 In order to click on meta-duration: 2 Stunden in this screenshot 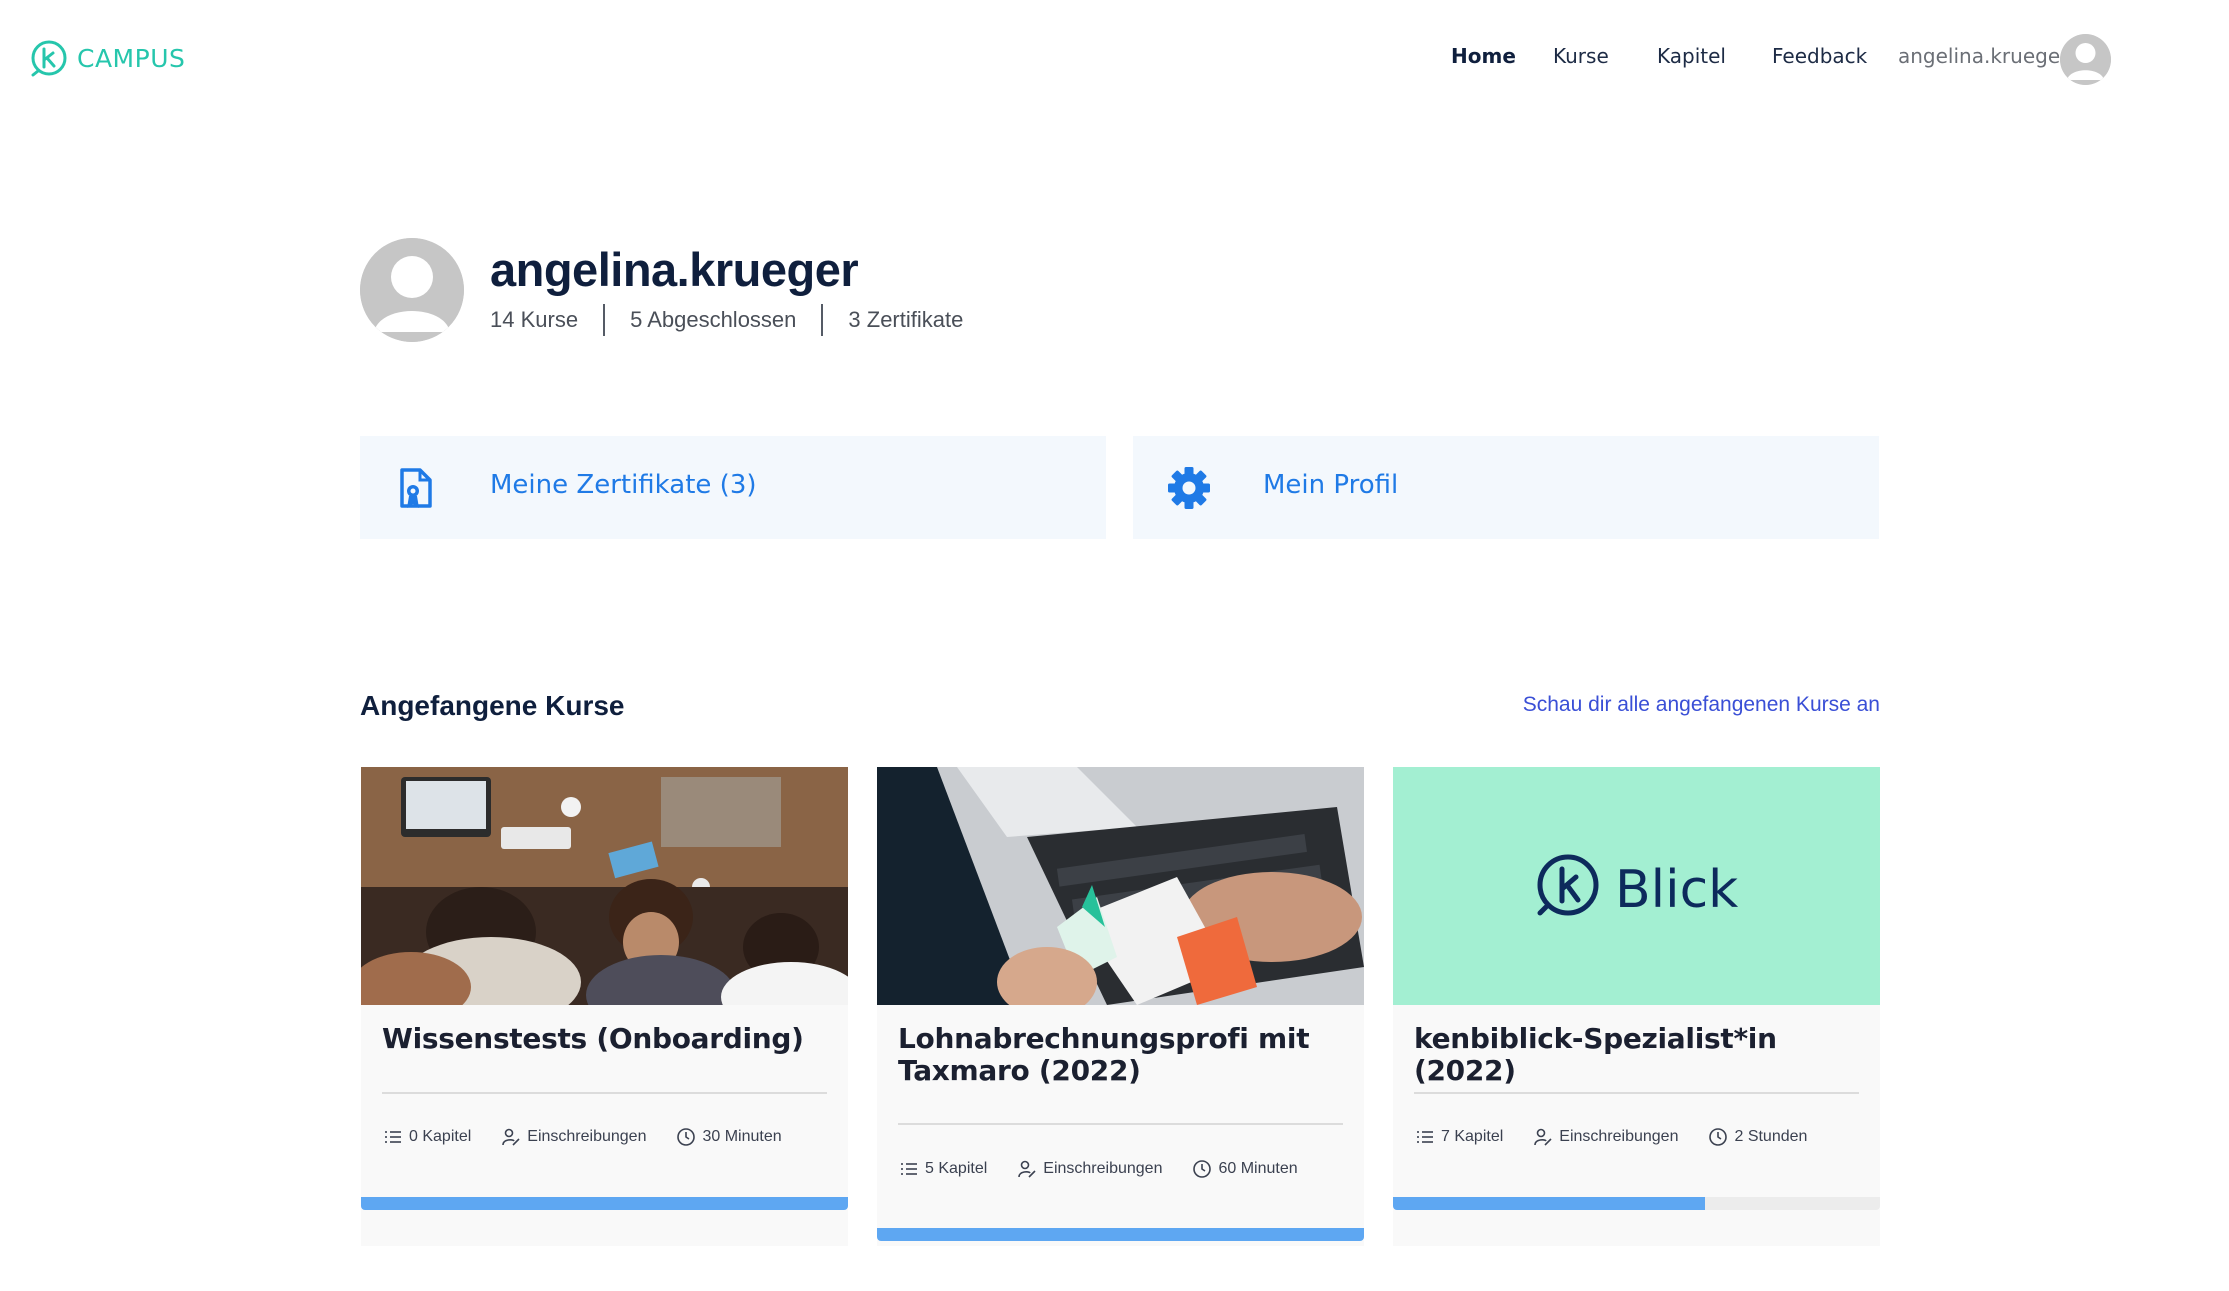, I will do `click(1757, 1137)`.